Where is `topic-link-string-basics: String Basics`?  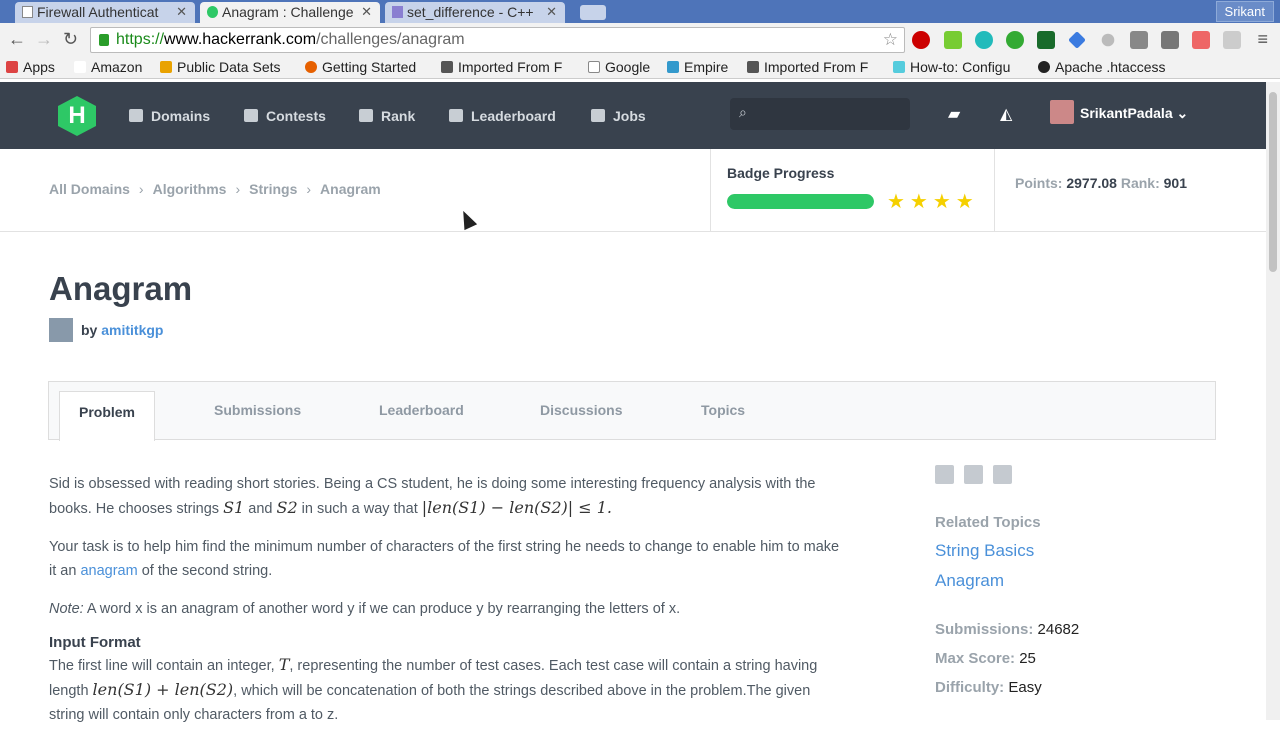 topic-link-string-basics: String Basics is located at coordinates (1075, 551).